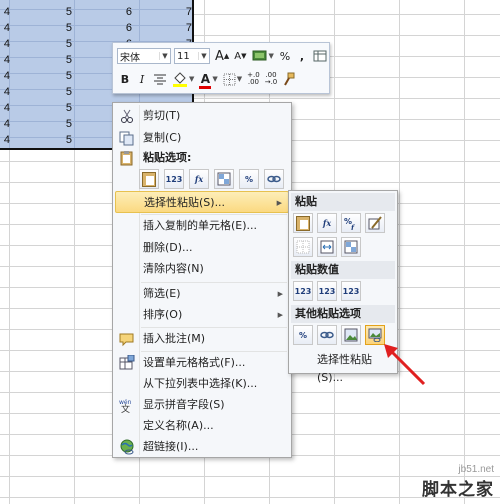  I want to click on table-format-icon, so click(320, 56).